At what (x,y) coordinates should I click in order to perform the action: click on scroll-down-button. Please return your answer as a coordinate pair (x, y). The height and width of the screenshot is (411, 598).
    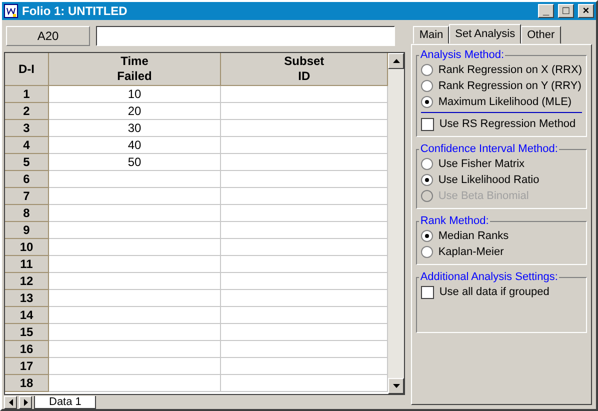
    Looking at the image, I should click on (396, 386).